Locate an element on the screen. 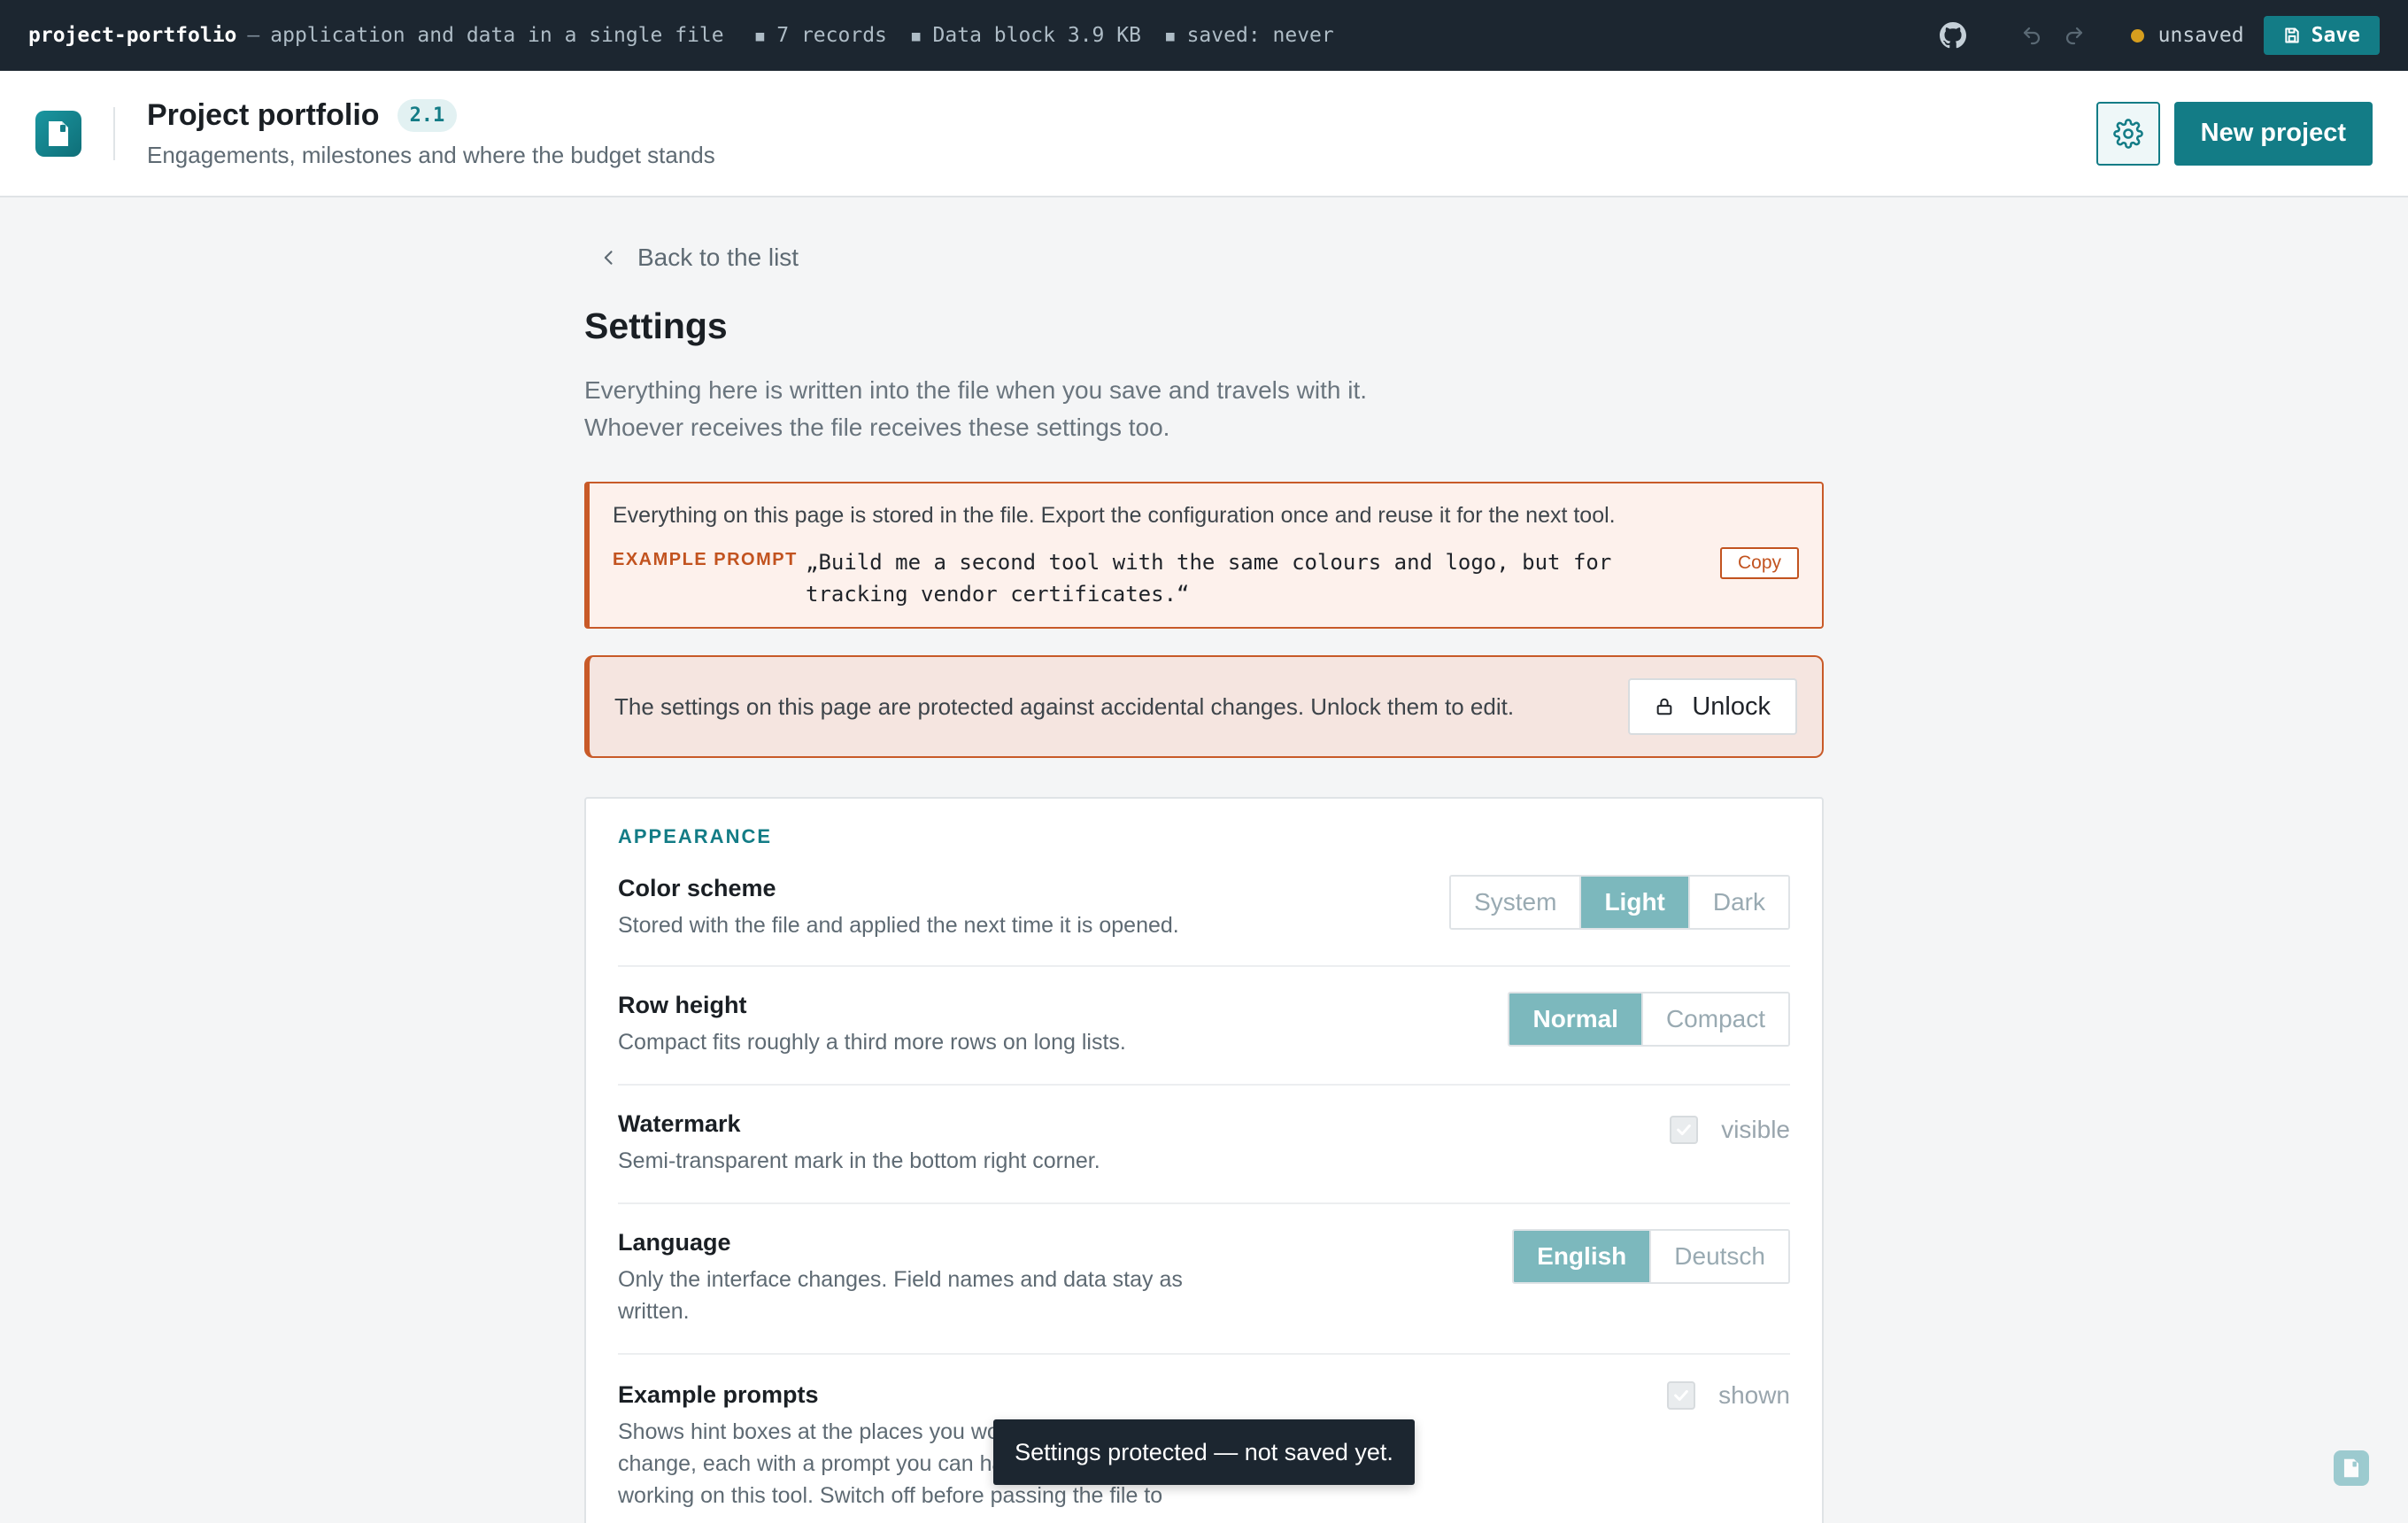 The image size is (2408, 1523). save-button: Save is located at coordinates (2322, 35).